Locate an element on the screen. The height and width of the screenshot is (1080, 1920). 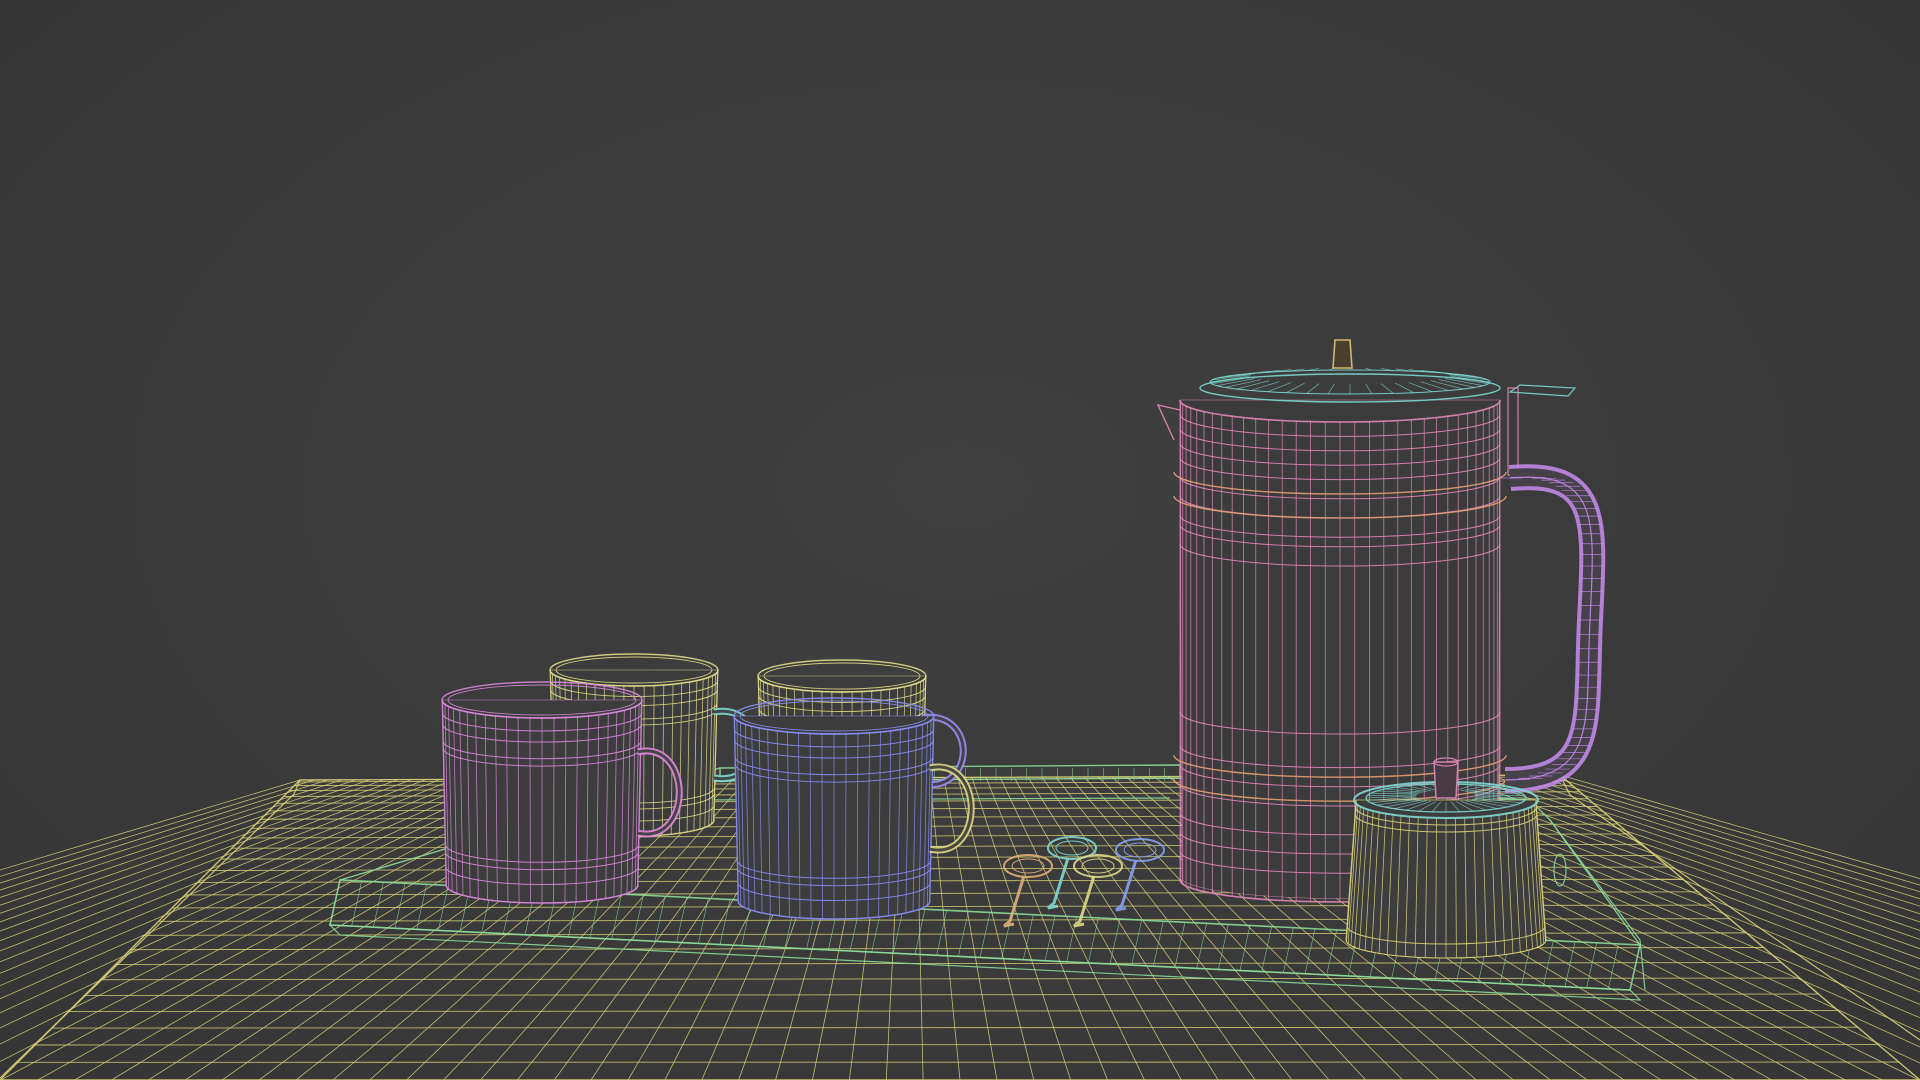
spoon-handle is located at coordinates (1084, 901).